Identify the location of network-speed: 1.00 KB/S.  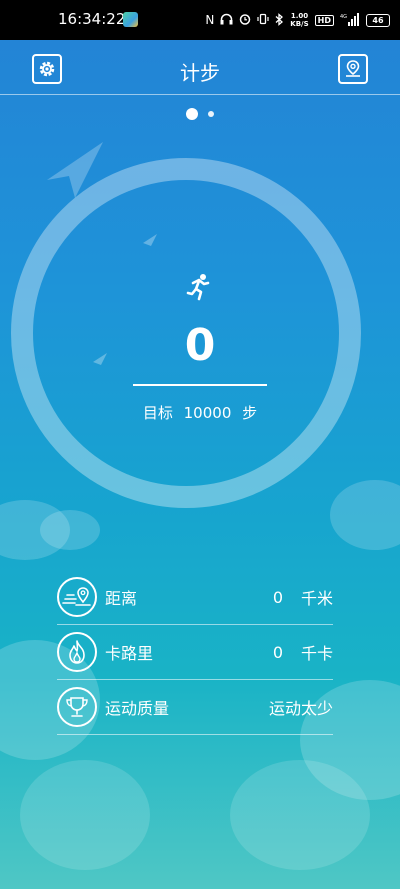
(299, 20).